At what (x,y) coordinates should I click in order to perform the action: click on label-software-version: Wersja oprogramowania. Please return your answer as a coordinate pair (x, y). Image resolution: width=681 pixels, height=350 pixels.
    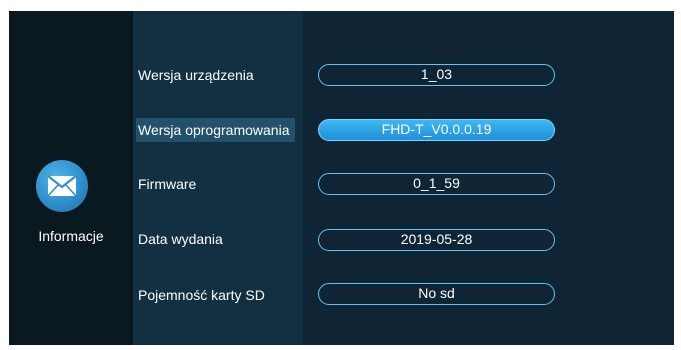
    Looking at the image, I should click on (216, 130).